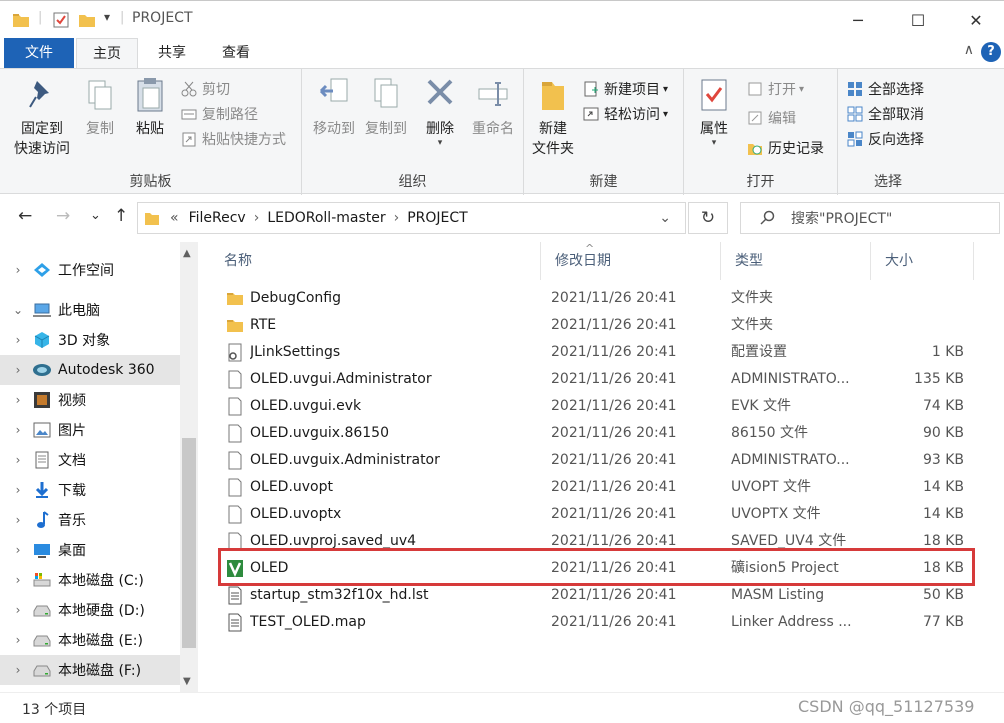  What do you see at coordinates (90, 430) in the screenshot?
I see `sidebar-item-pictures: › 图片` at bounding box center [90, 430].